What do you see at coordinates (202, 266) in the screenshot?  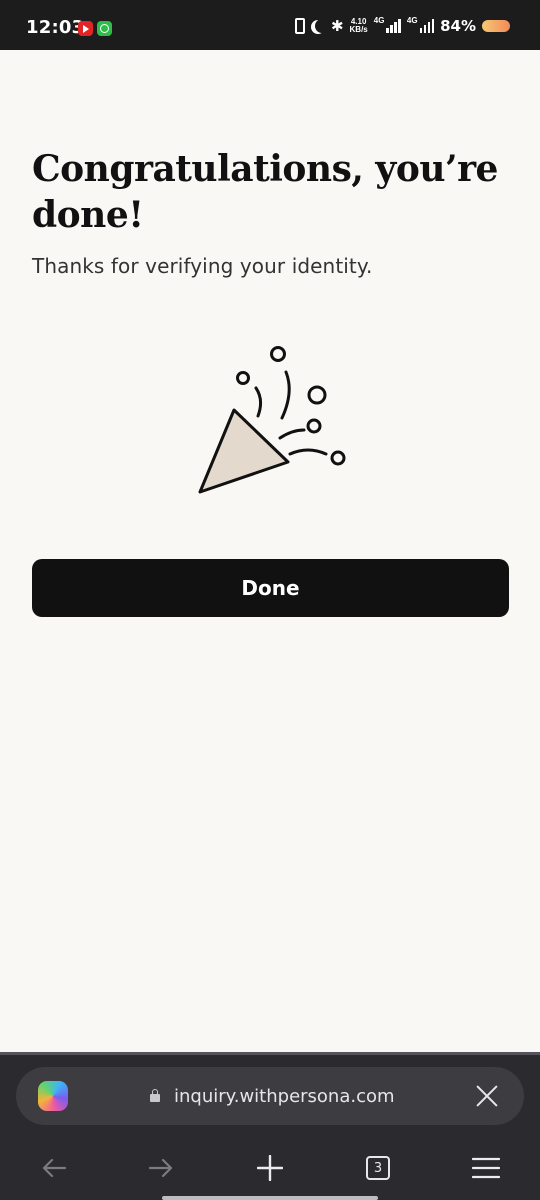 I see `page-subtitle: Thanks for verifying your identity.` at bounding box center [202, 266].